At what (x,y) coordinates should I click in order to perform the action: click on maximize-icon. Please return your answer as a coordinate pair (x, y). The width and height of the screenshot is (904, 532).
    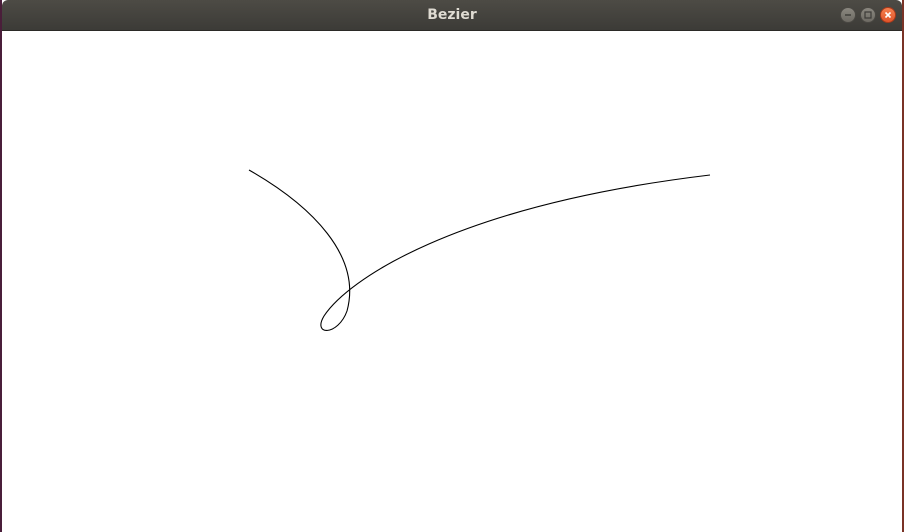
    Looking at the image, I should click on (868, 15).